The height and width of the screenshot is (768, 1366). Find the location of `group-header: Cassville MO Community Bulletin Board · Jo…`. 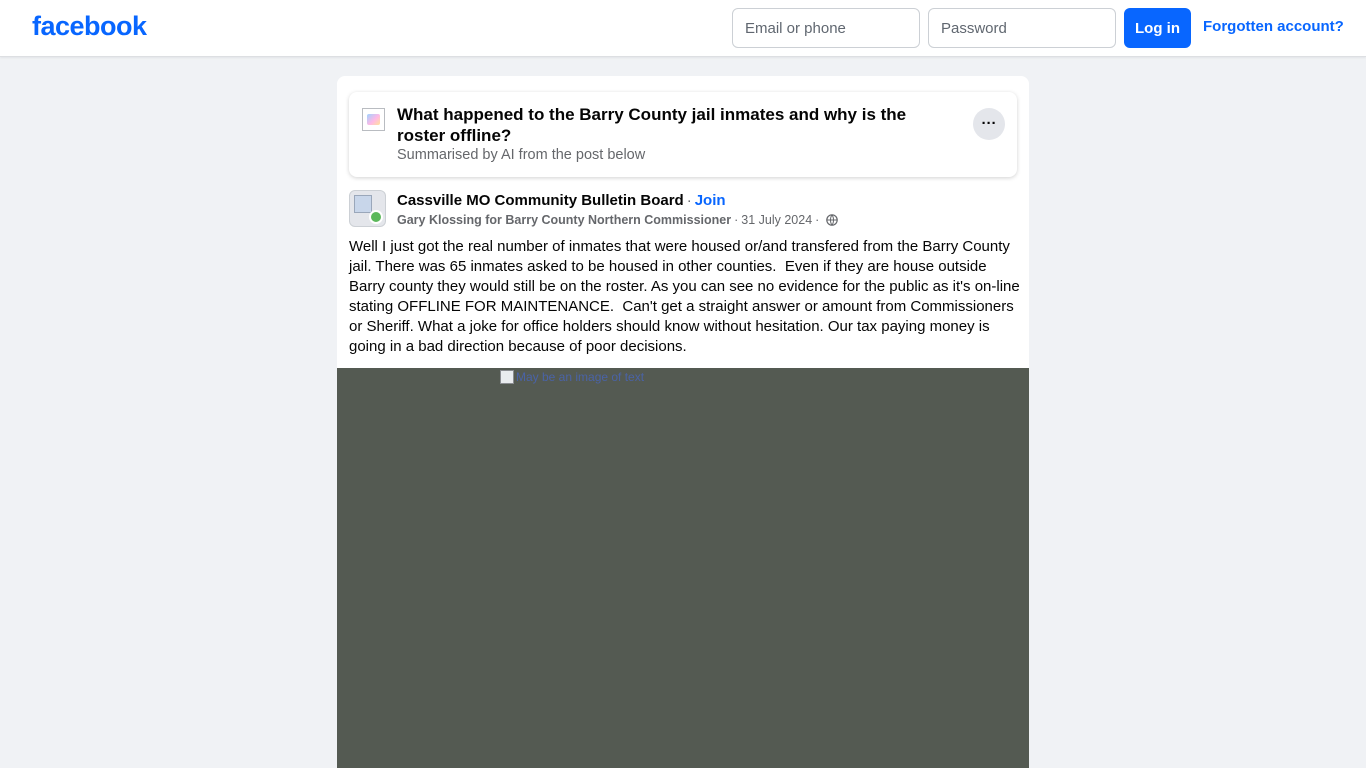

group-header: Cassville MO Community Bulletin Board · Jo… is located at coordinates (561, 200).